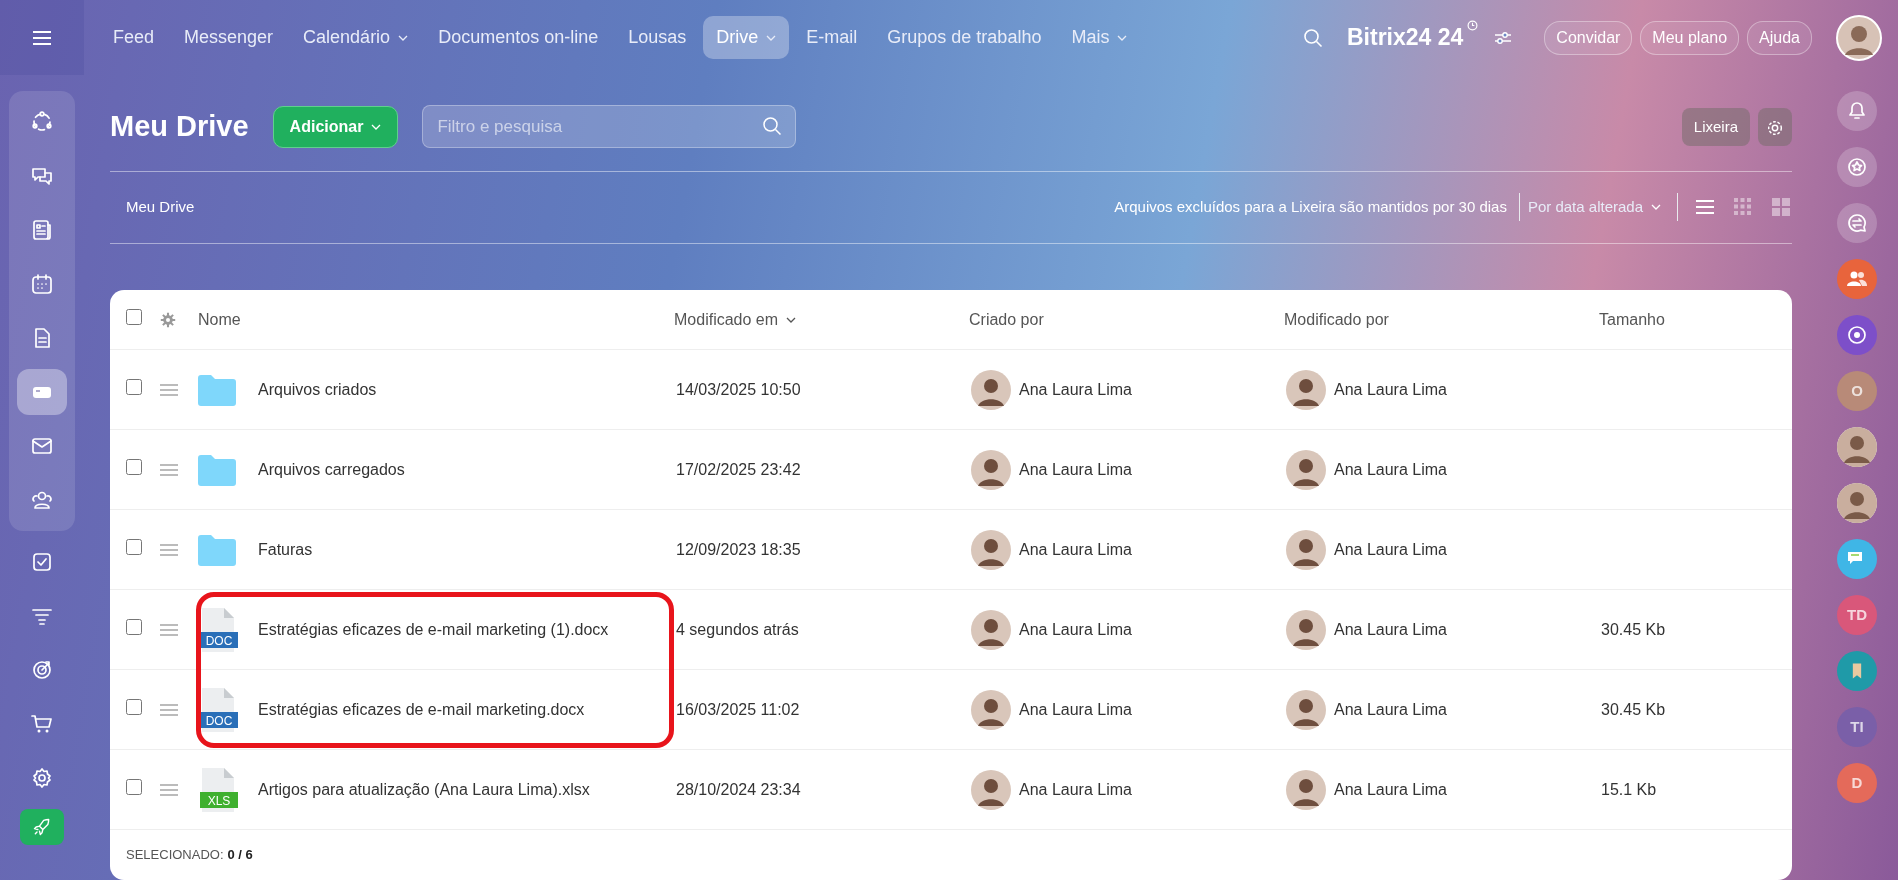  Describe the element at coordinates (1311, 207) in the screenshot. I see `trash-notice: Arquivos excluídos para a Lixeira são mantidos por 30 dias` at that location.